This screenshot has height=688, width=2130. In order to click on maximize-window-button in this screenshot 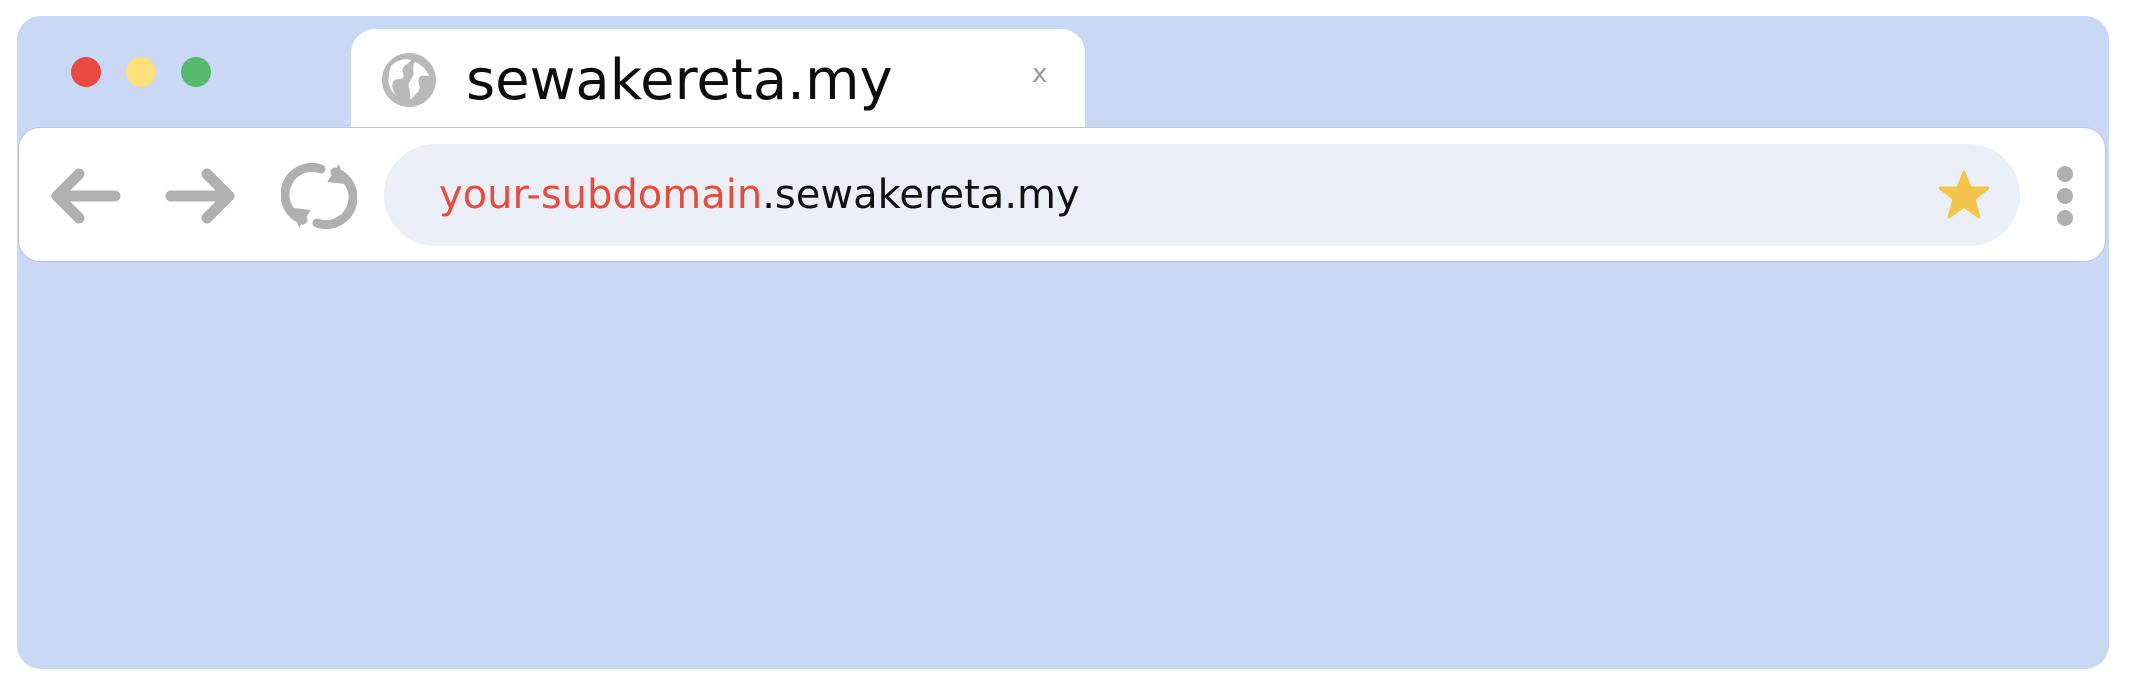, I will do `click(196, 72)`.